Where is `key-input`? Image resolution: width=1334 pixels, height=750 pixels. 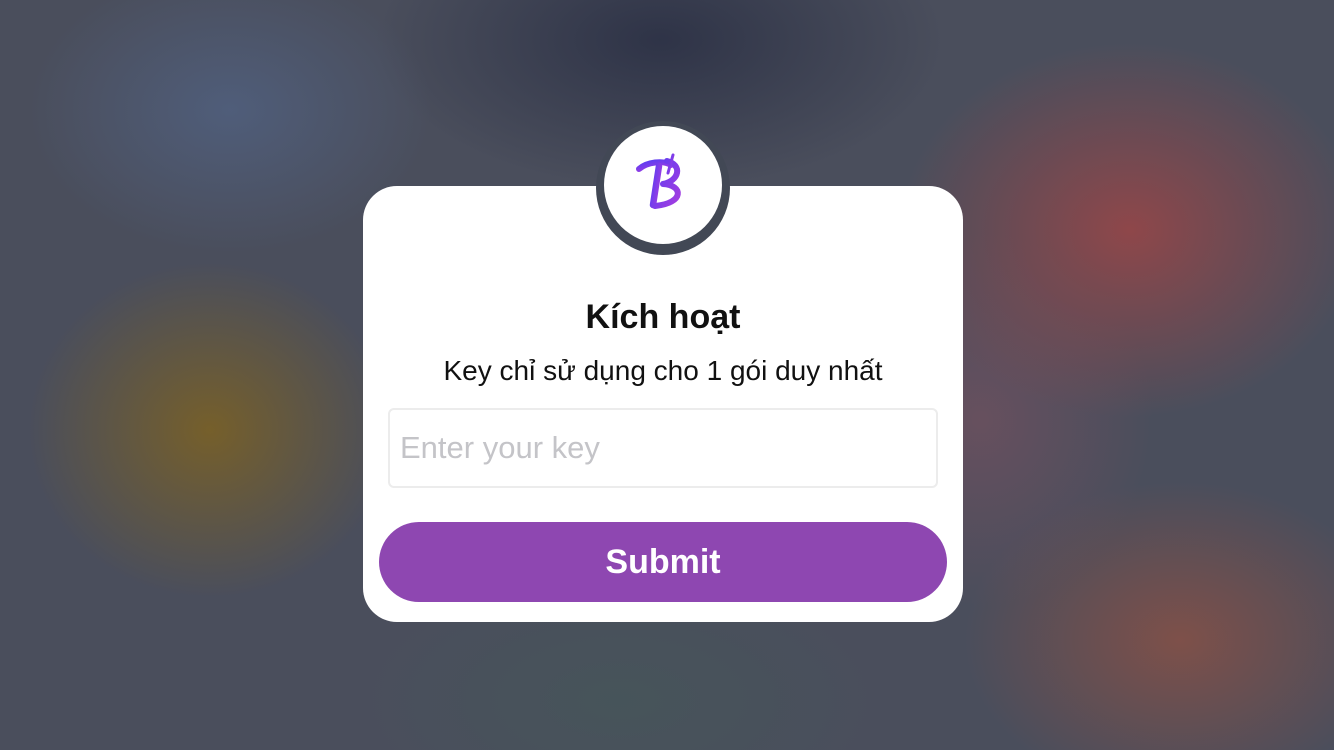
key-input is located at coordinates (663, 448).